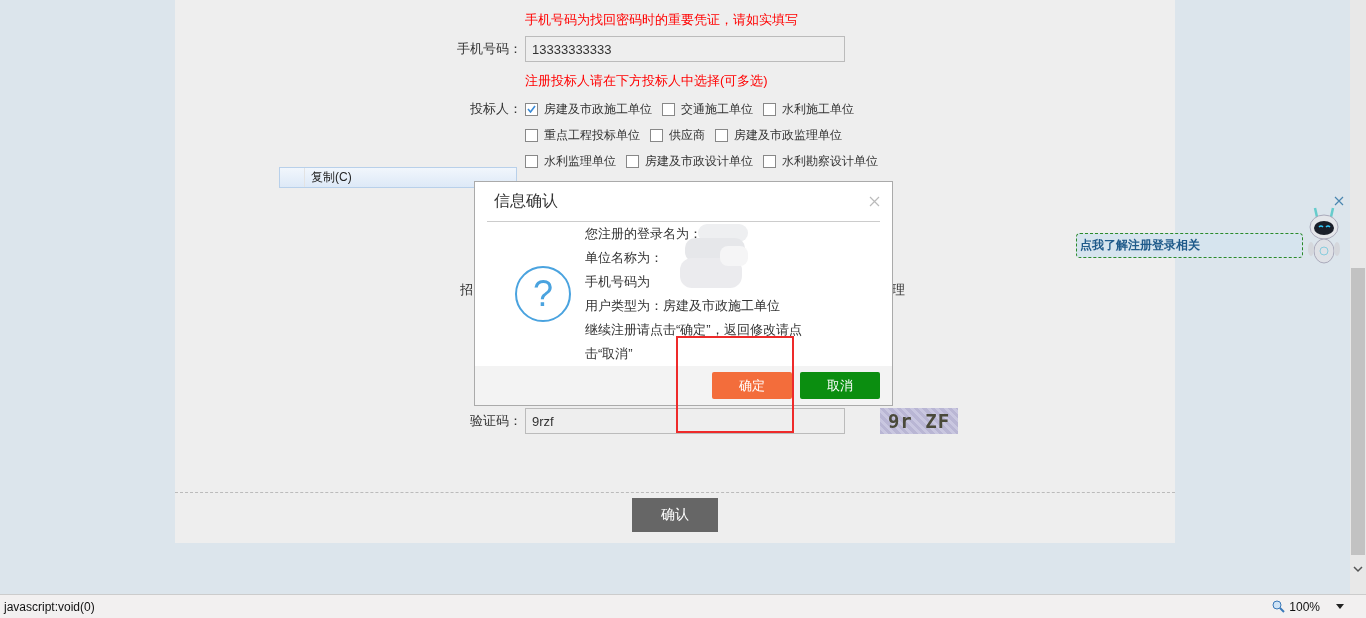 The height and width of the screenshot is (618, 1366). What do you see at coordinates (818, 109) in the screenshot?
I see `checkbox-label: 水利施工单位` at bounding box center [818, 109].